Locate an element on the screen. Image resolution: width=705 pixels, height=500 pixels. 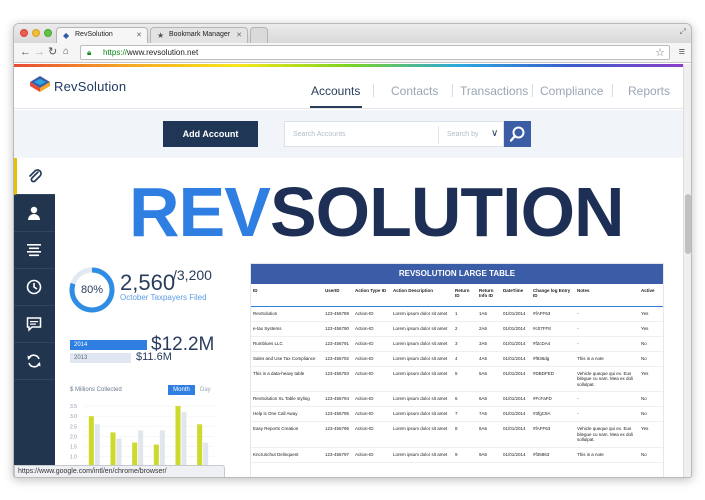
nav-reports: Reports is located at coordinates (649, 91).